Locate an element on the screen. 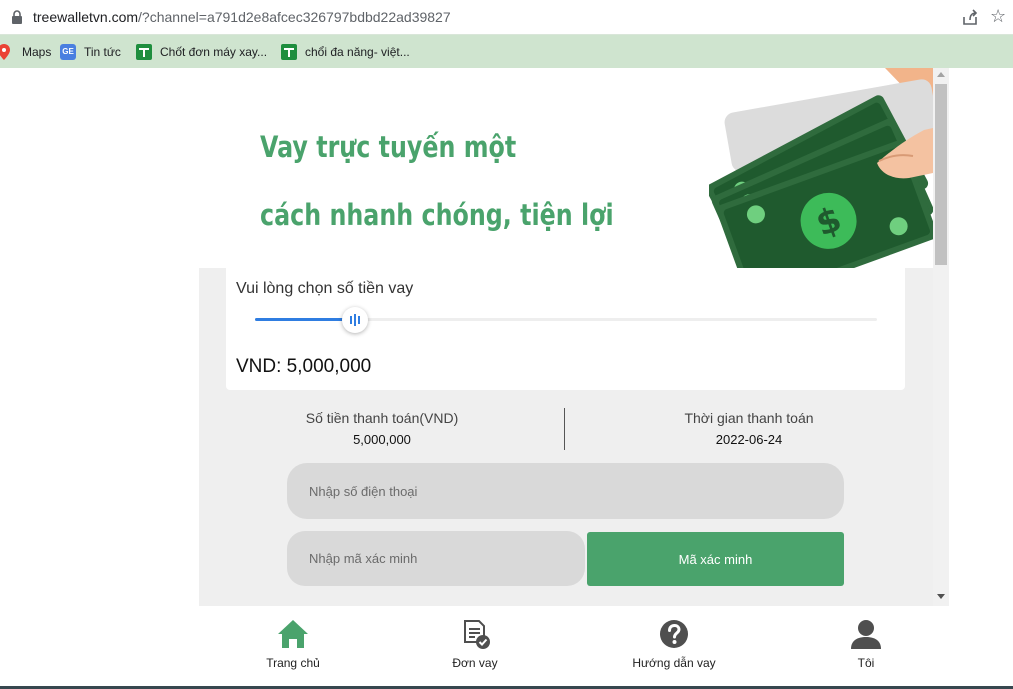 Image resolution: width=1013 pixels, height=689 pixels. payment-amount-value: 5,000,000 is located at coordinates (382, 439).